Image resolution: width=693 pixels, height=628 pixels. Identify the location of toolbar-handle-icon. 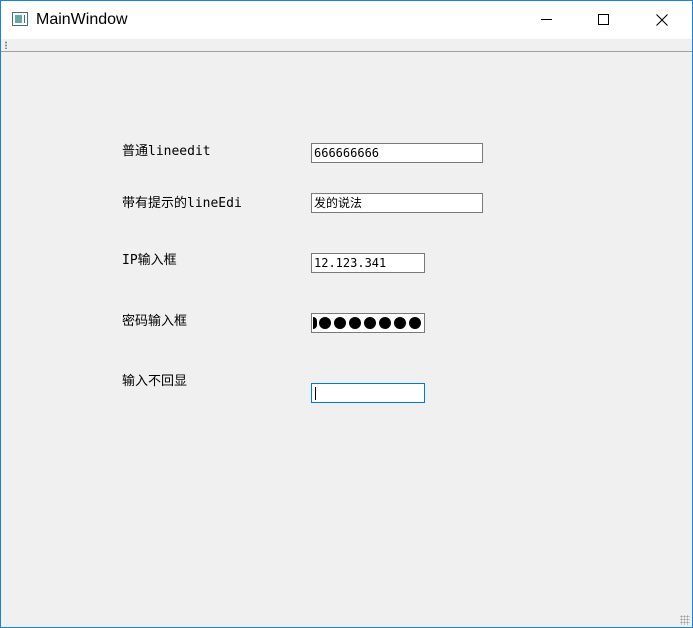
(6, 45).